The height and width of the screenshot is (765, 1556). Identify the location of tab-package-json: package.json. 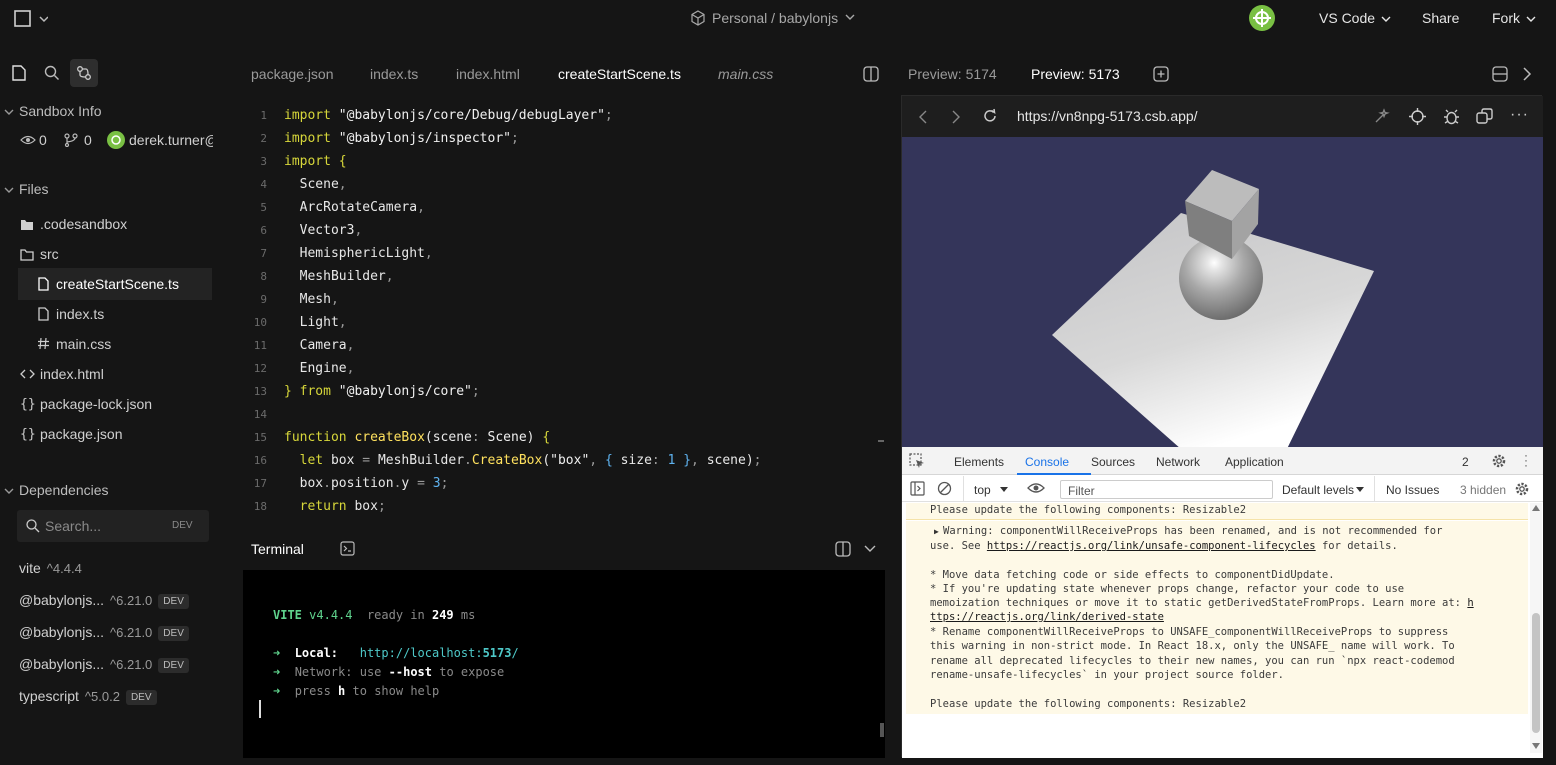
(292, 74).